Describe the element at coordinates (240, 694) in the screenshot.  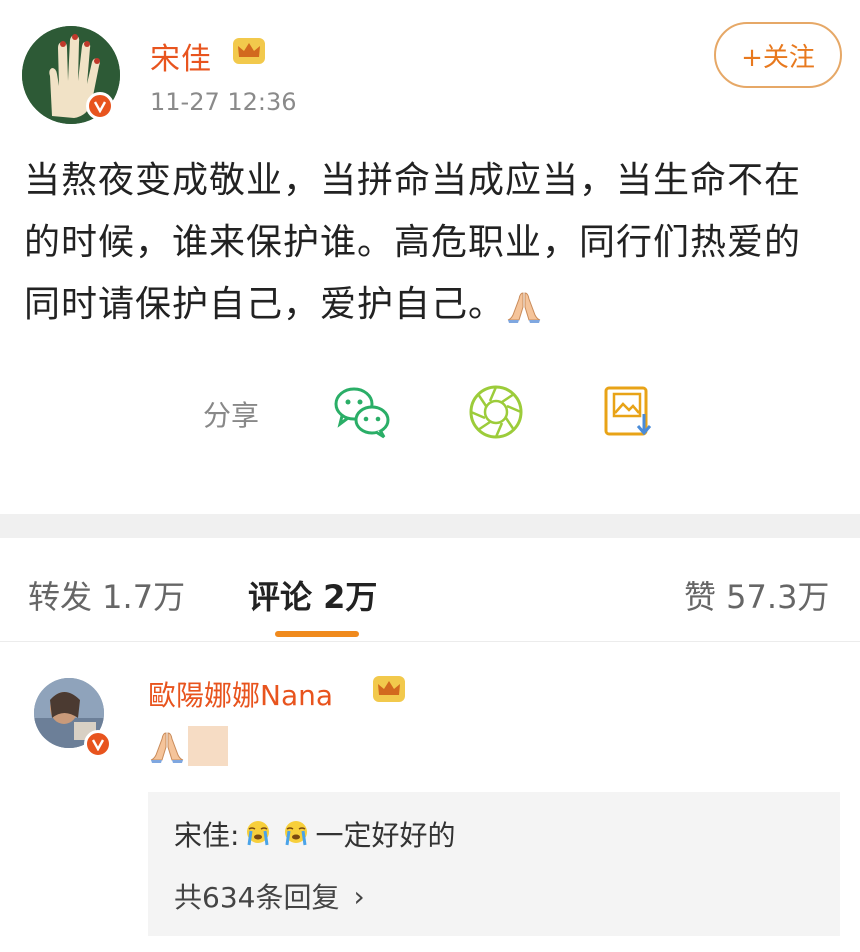
I see `commenter-name: 歐陽娜娜Nana` at that location.